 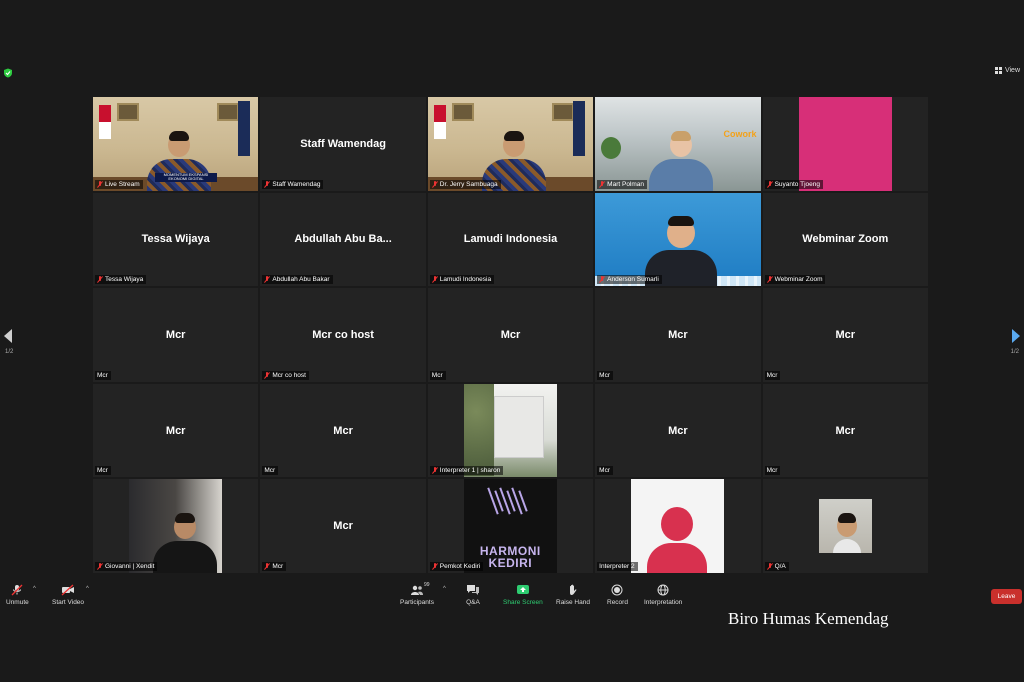 What do you see at coordinates (417, 594) in the screenshot?
I see `participants-button: 99 Participants` at bounding box center [417, 594].